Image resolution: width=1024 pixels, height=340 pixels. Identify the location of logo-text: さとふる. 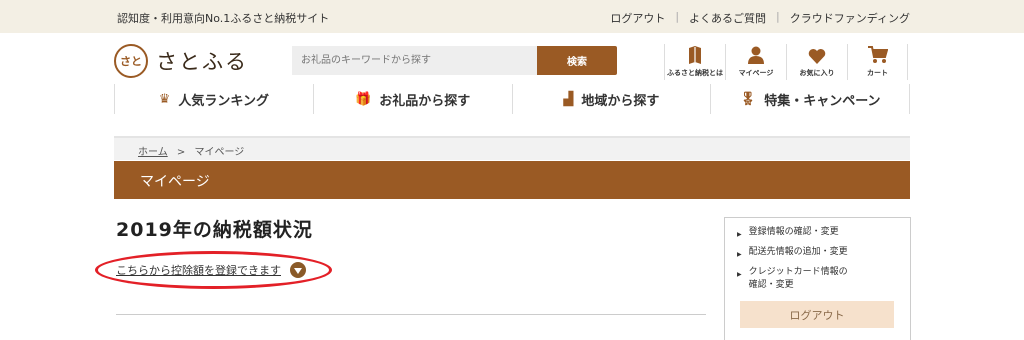
(202, 62).